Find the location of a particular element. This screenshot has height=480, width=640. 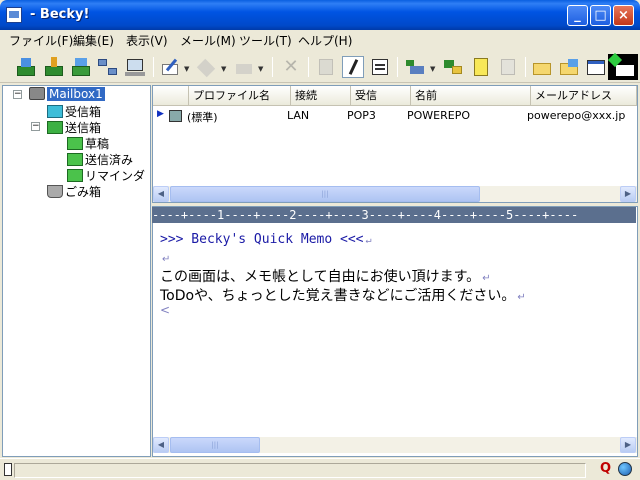

column-header-name: 名前 is located at coordinates (471, 96).